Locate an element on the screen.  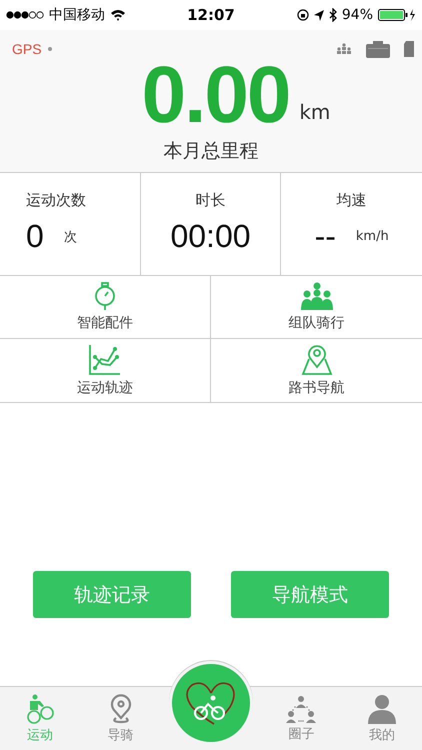
stat-unit: 次 is located at coordinates (70, 237).